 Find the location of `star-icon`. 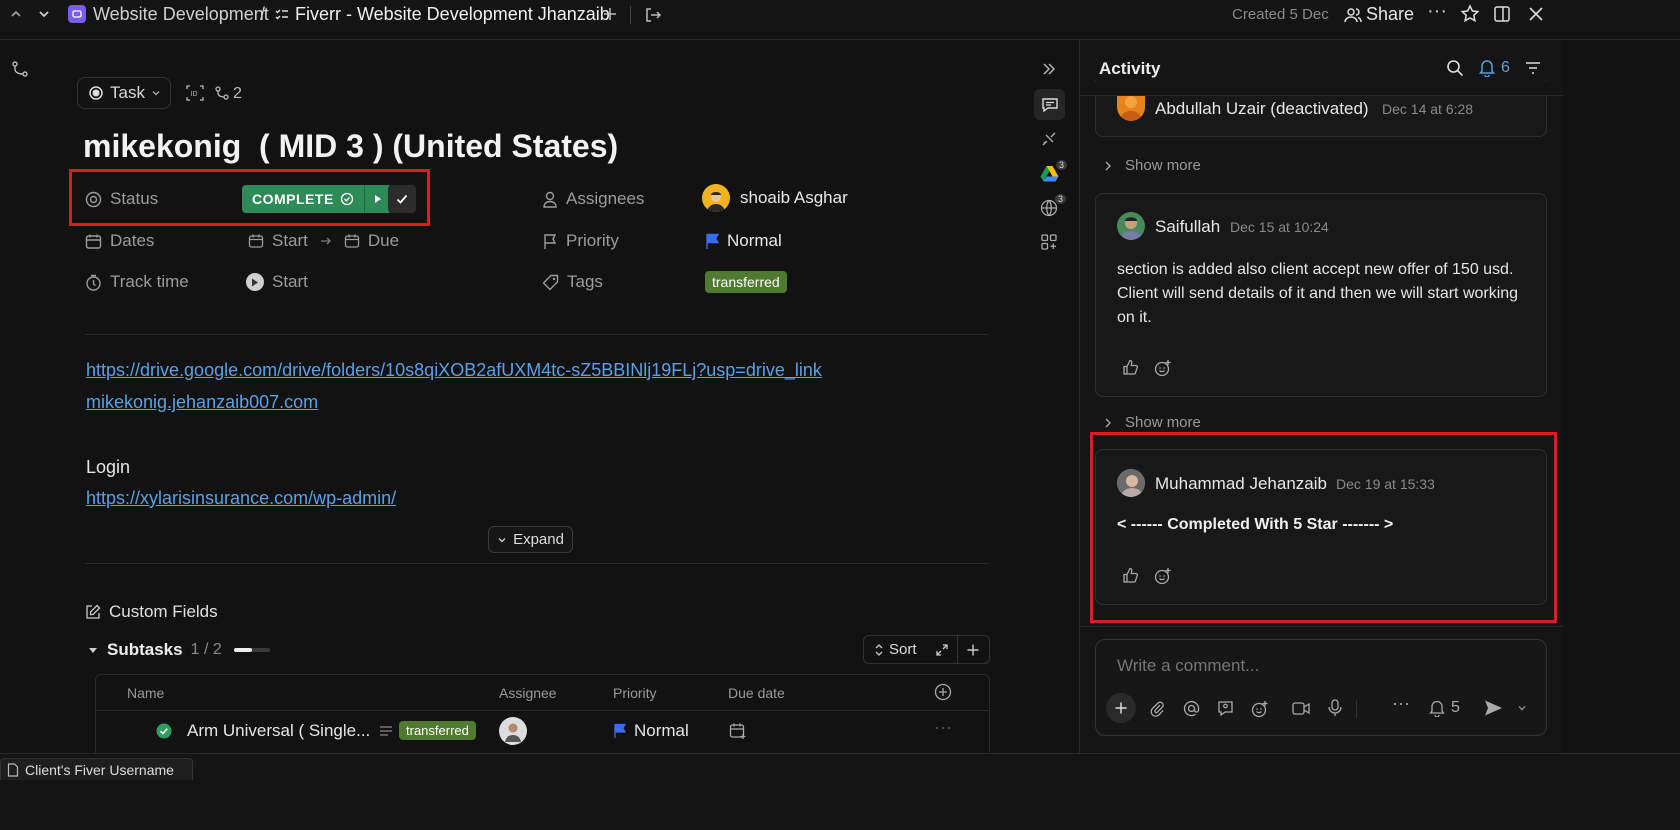

star-icon is located at coordinates (1470, 14).